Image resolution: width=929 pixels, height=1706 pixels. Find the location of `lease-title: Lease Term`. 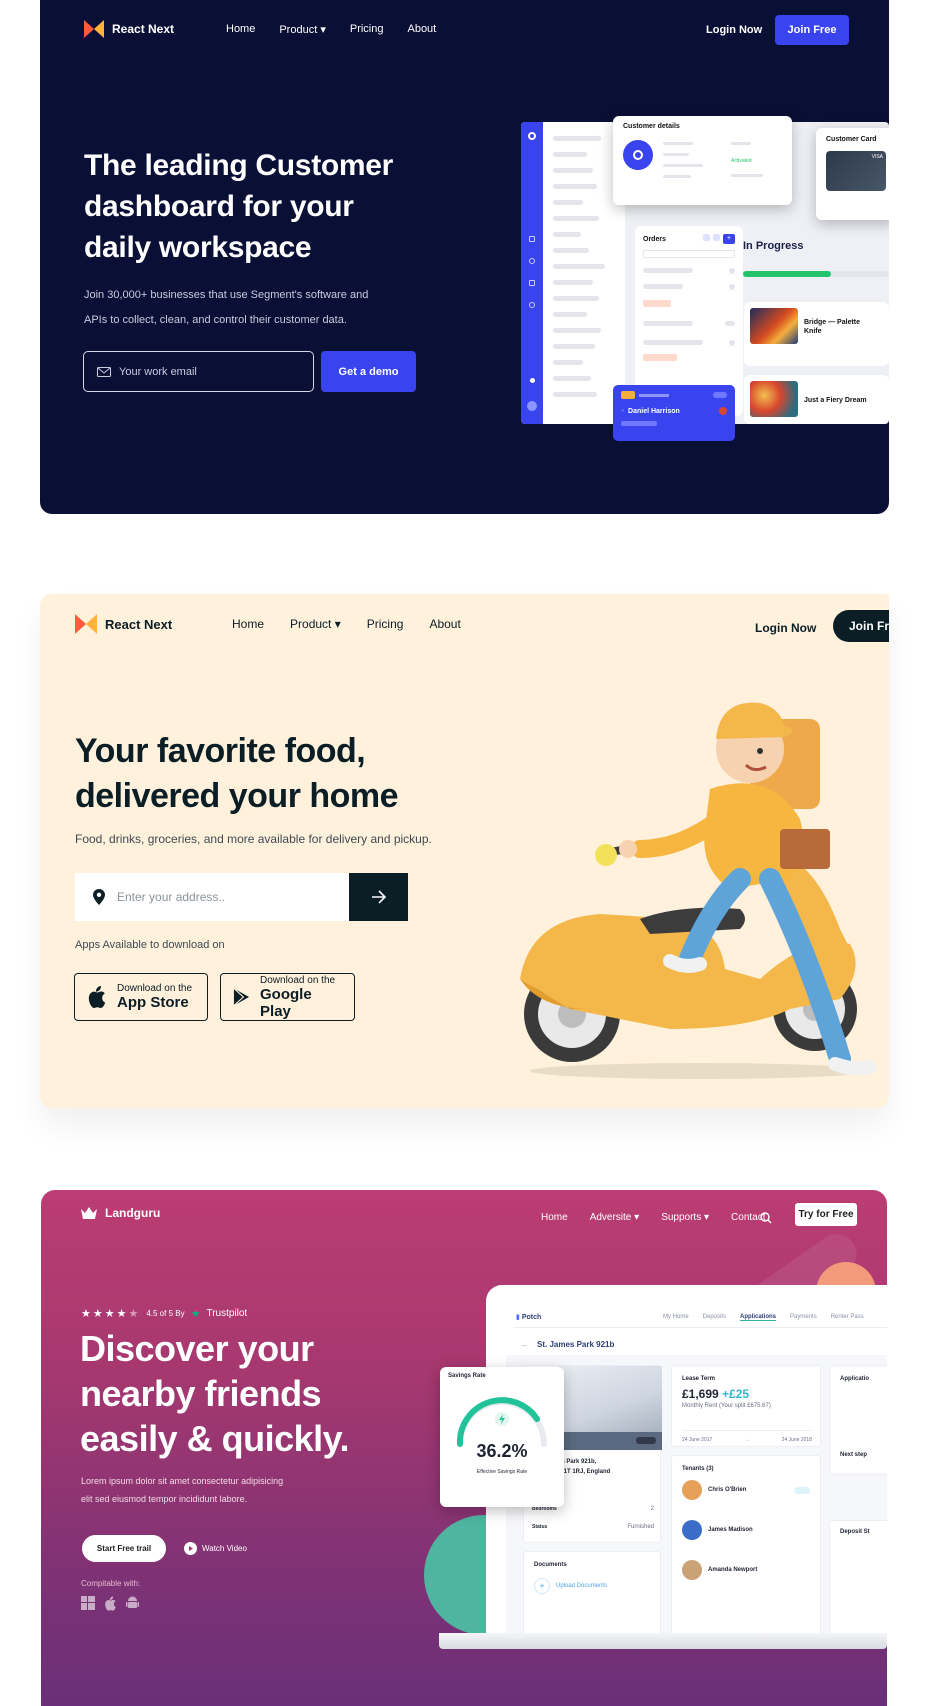

lease-title: Lease Term is located at coordinates (698, 1379).